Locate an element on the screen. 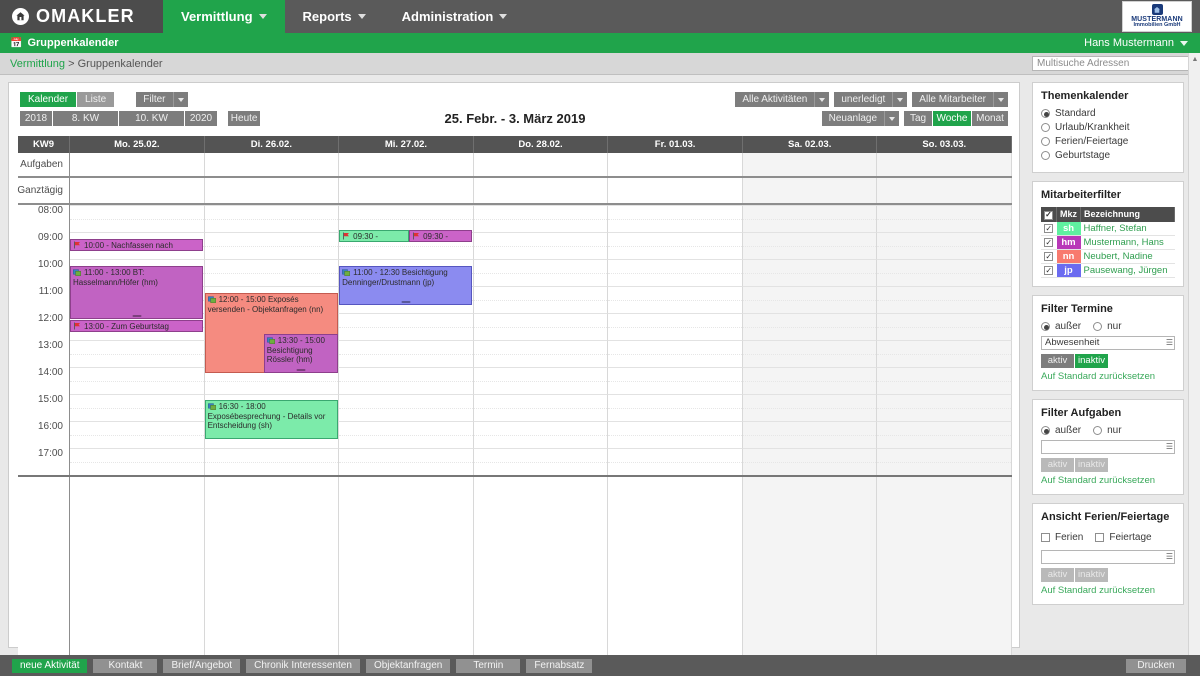 This screenshot has height=676, width=1200. nav-item-reports: Reports is located at coordinates (334, 16).